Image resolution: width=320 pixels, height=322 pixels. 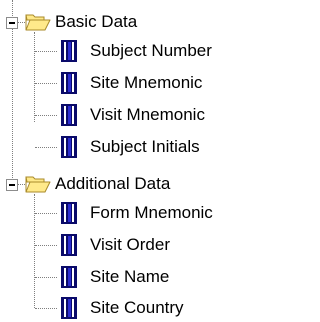 What do you see at coordinates (12, 185) in the screenshot?
I see `collapse-toggle-additional-data` at bounding box center [12, 185].